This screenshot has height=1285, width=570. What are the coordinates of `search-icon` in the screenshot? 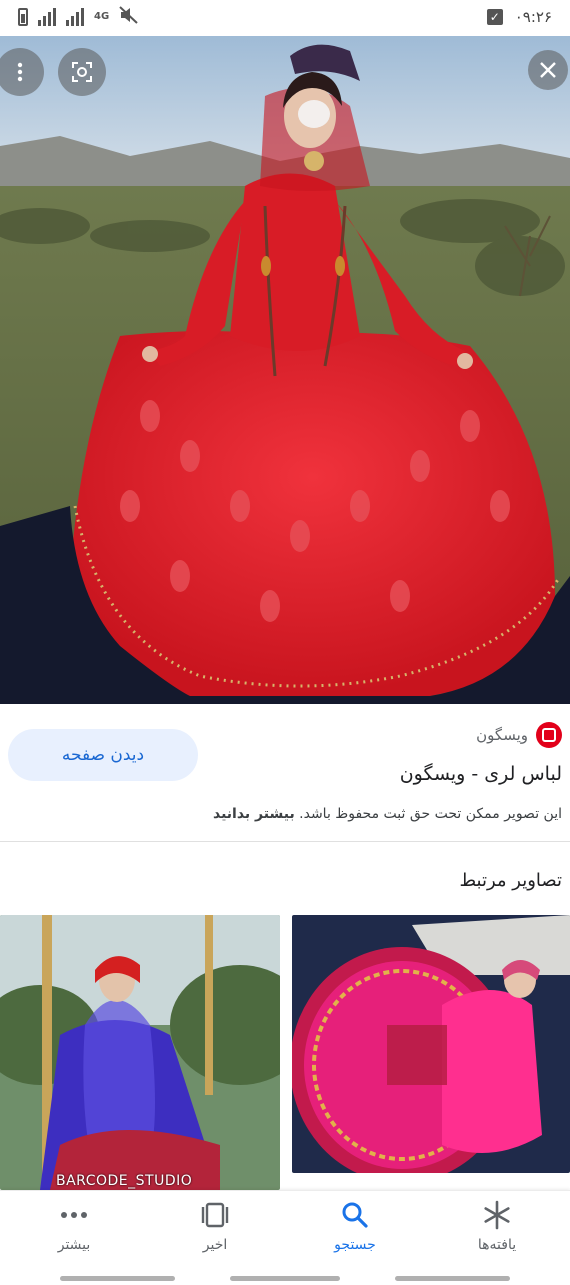 It's located at (355, 1215).